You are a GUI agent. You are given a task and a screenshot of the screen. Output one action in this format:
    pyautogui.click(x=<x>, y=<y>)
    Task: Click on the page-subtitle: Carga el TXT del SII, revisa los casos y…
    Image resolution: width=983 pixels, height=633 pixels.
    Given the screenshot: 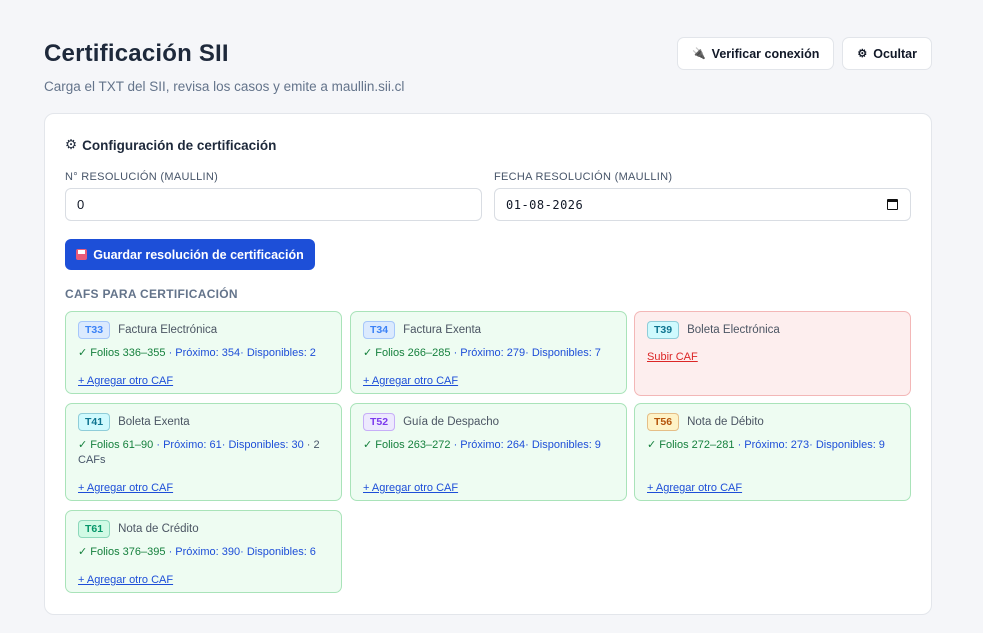 What is the action you would take?
    pyautogui.click(x=224, y=86)
    